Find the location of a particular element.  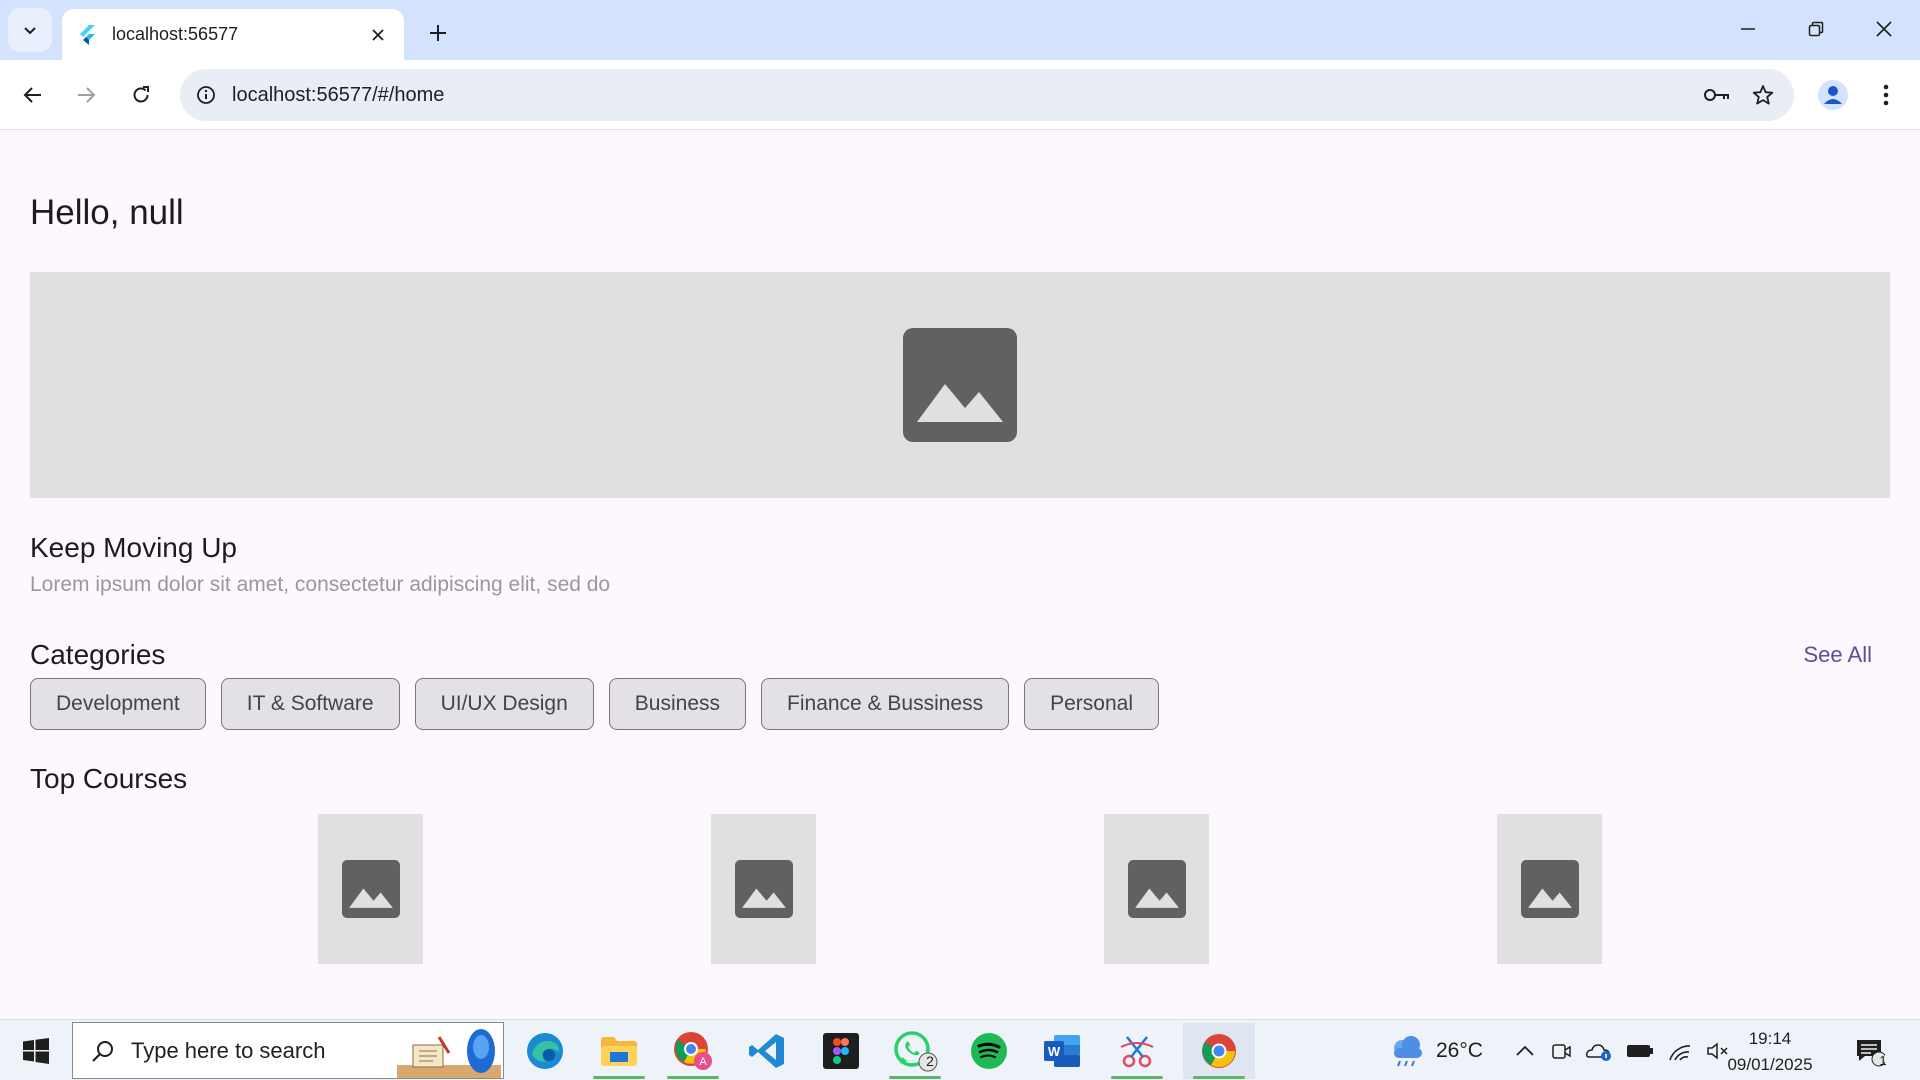

see-all-link: See All is located at coordinates (1838, 655).